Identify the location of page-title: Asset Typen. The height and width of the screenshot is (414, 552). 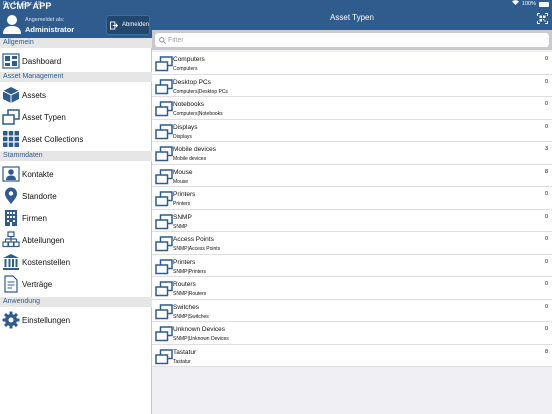
(352, 17).